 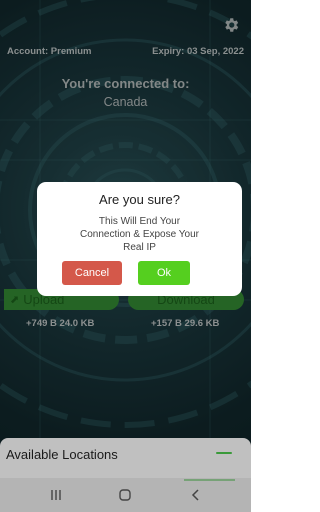 I want to click on dialog-title: Are you sure?, so click(x=139, y=199).